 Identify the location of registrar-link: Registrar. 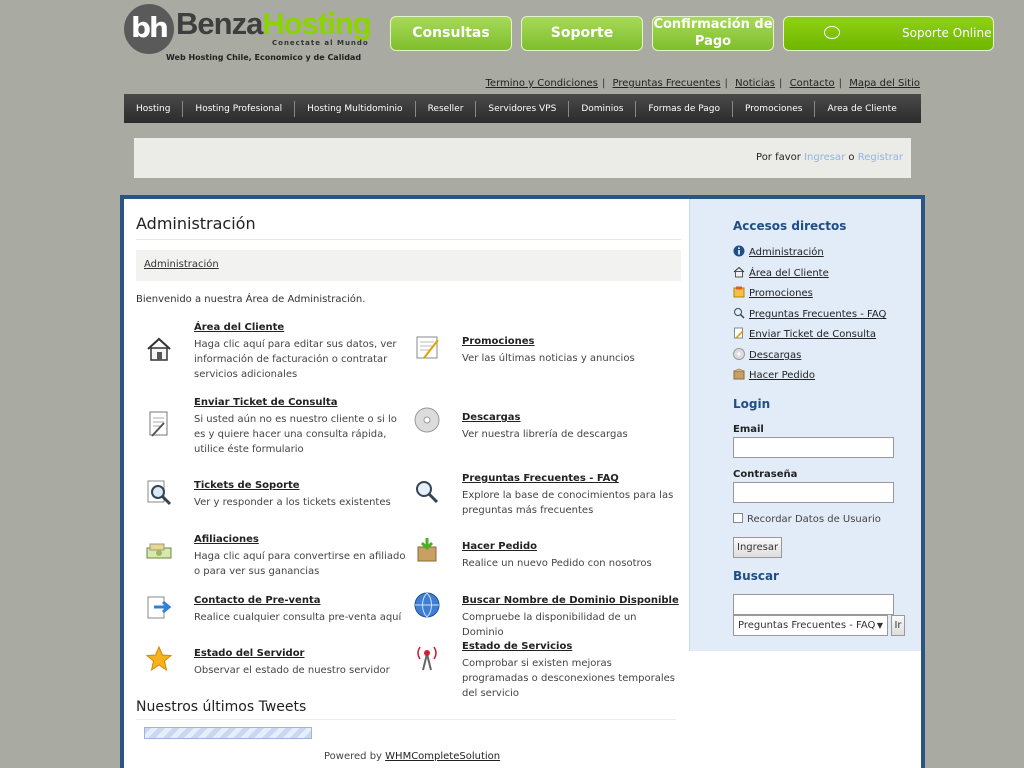
(880, 157).